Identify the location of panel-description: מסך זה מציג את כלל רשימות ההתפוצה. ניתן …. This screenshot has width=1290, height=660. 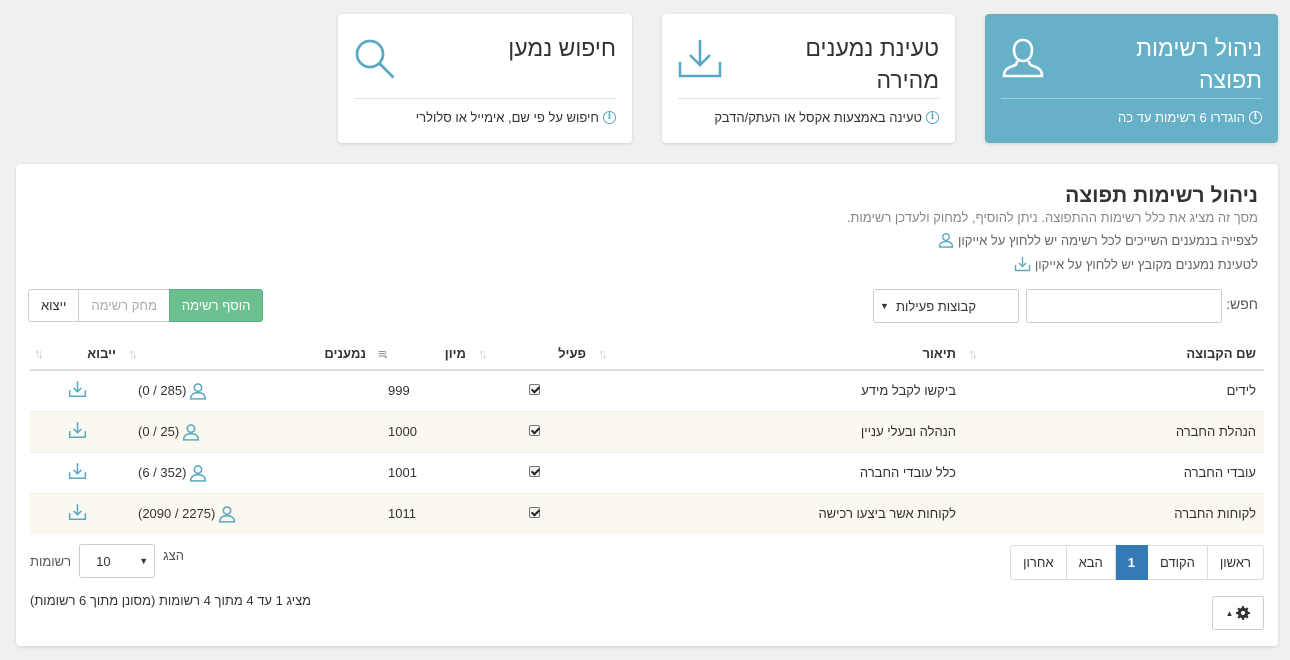
(1052, 217).